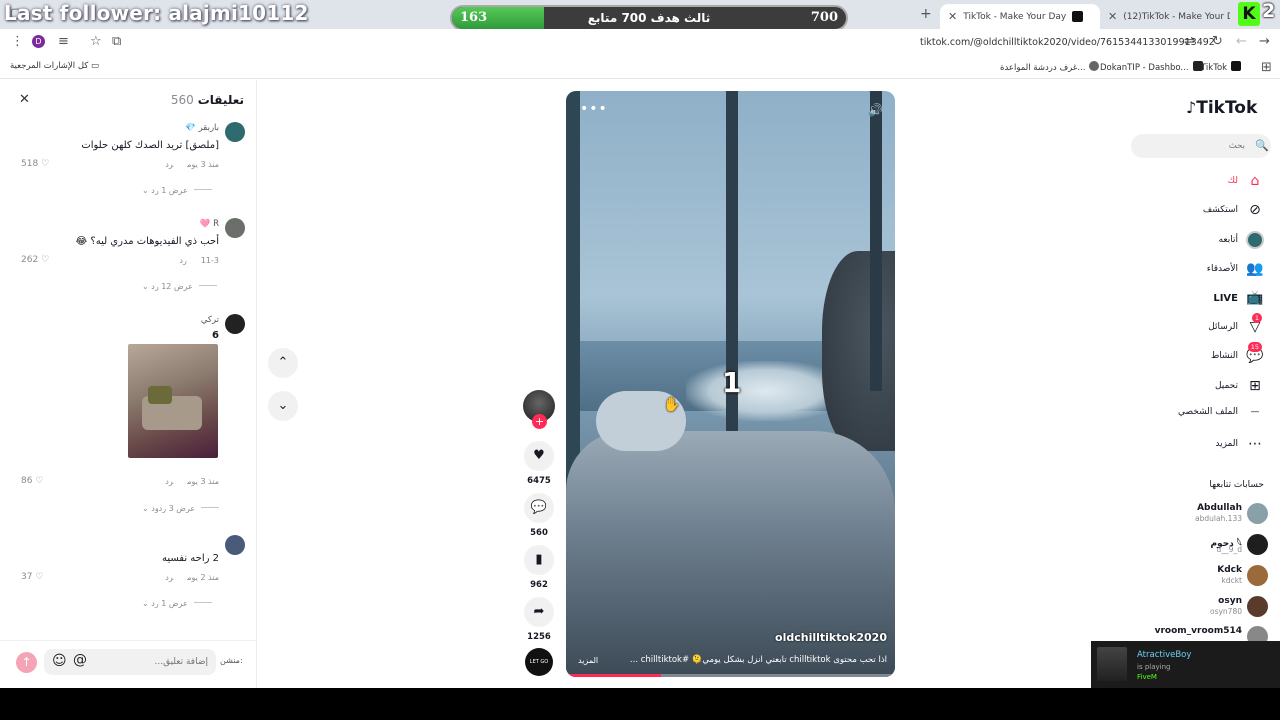 This screenshot has width=1280, height=720. Describe the element at coordinates (1239, 386) in the screenshot. I see `nav-upload: ⊞ تحميل` at that location.